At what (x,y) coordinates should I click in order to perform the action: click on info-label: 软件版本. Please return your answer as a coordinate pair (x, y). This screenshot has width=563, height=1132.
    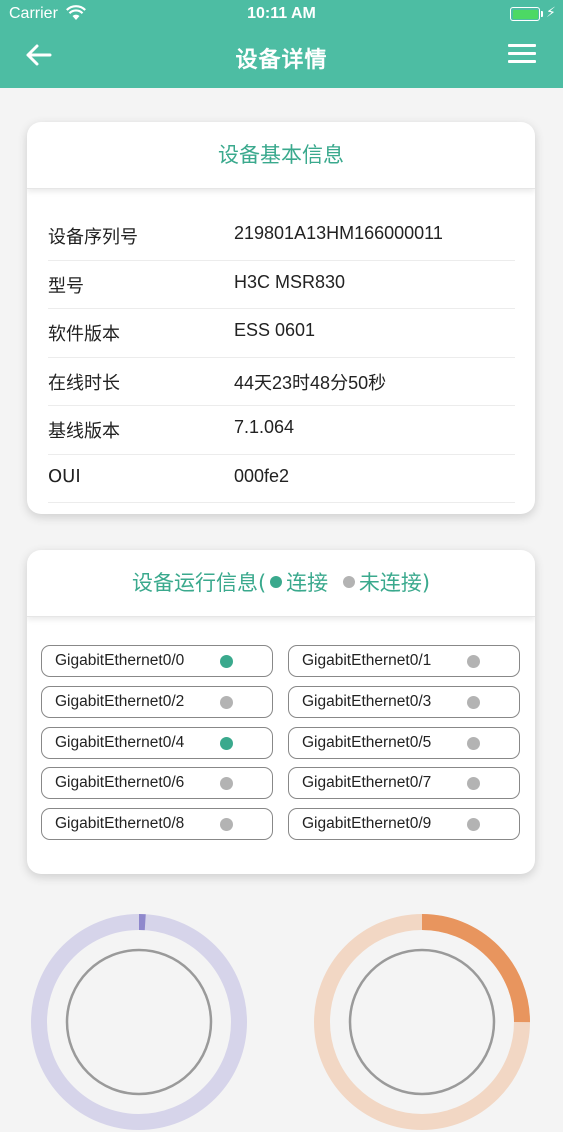
    Looking at the image, I should click on (84, 334).